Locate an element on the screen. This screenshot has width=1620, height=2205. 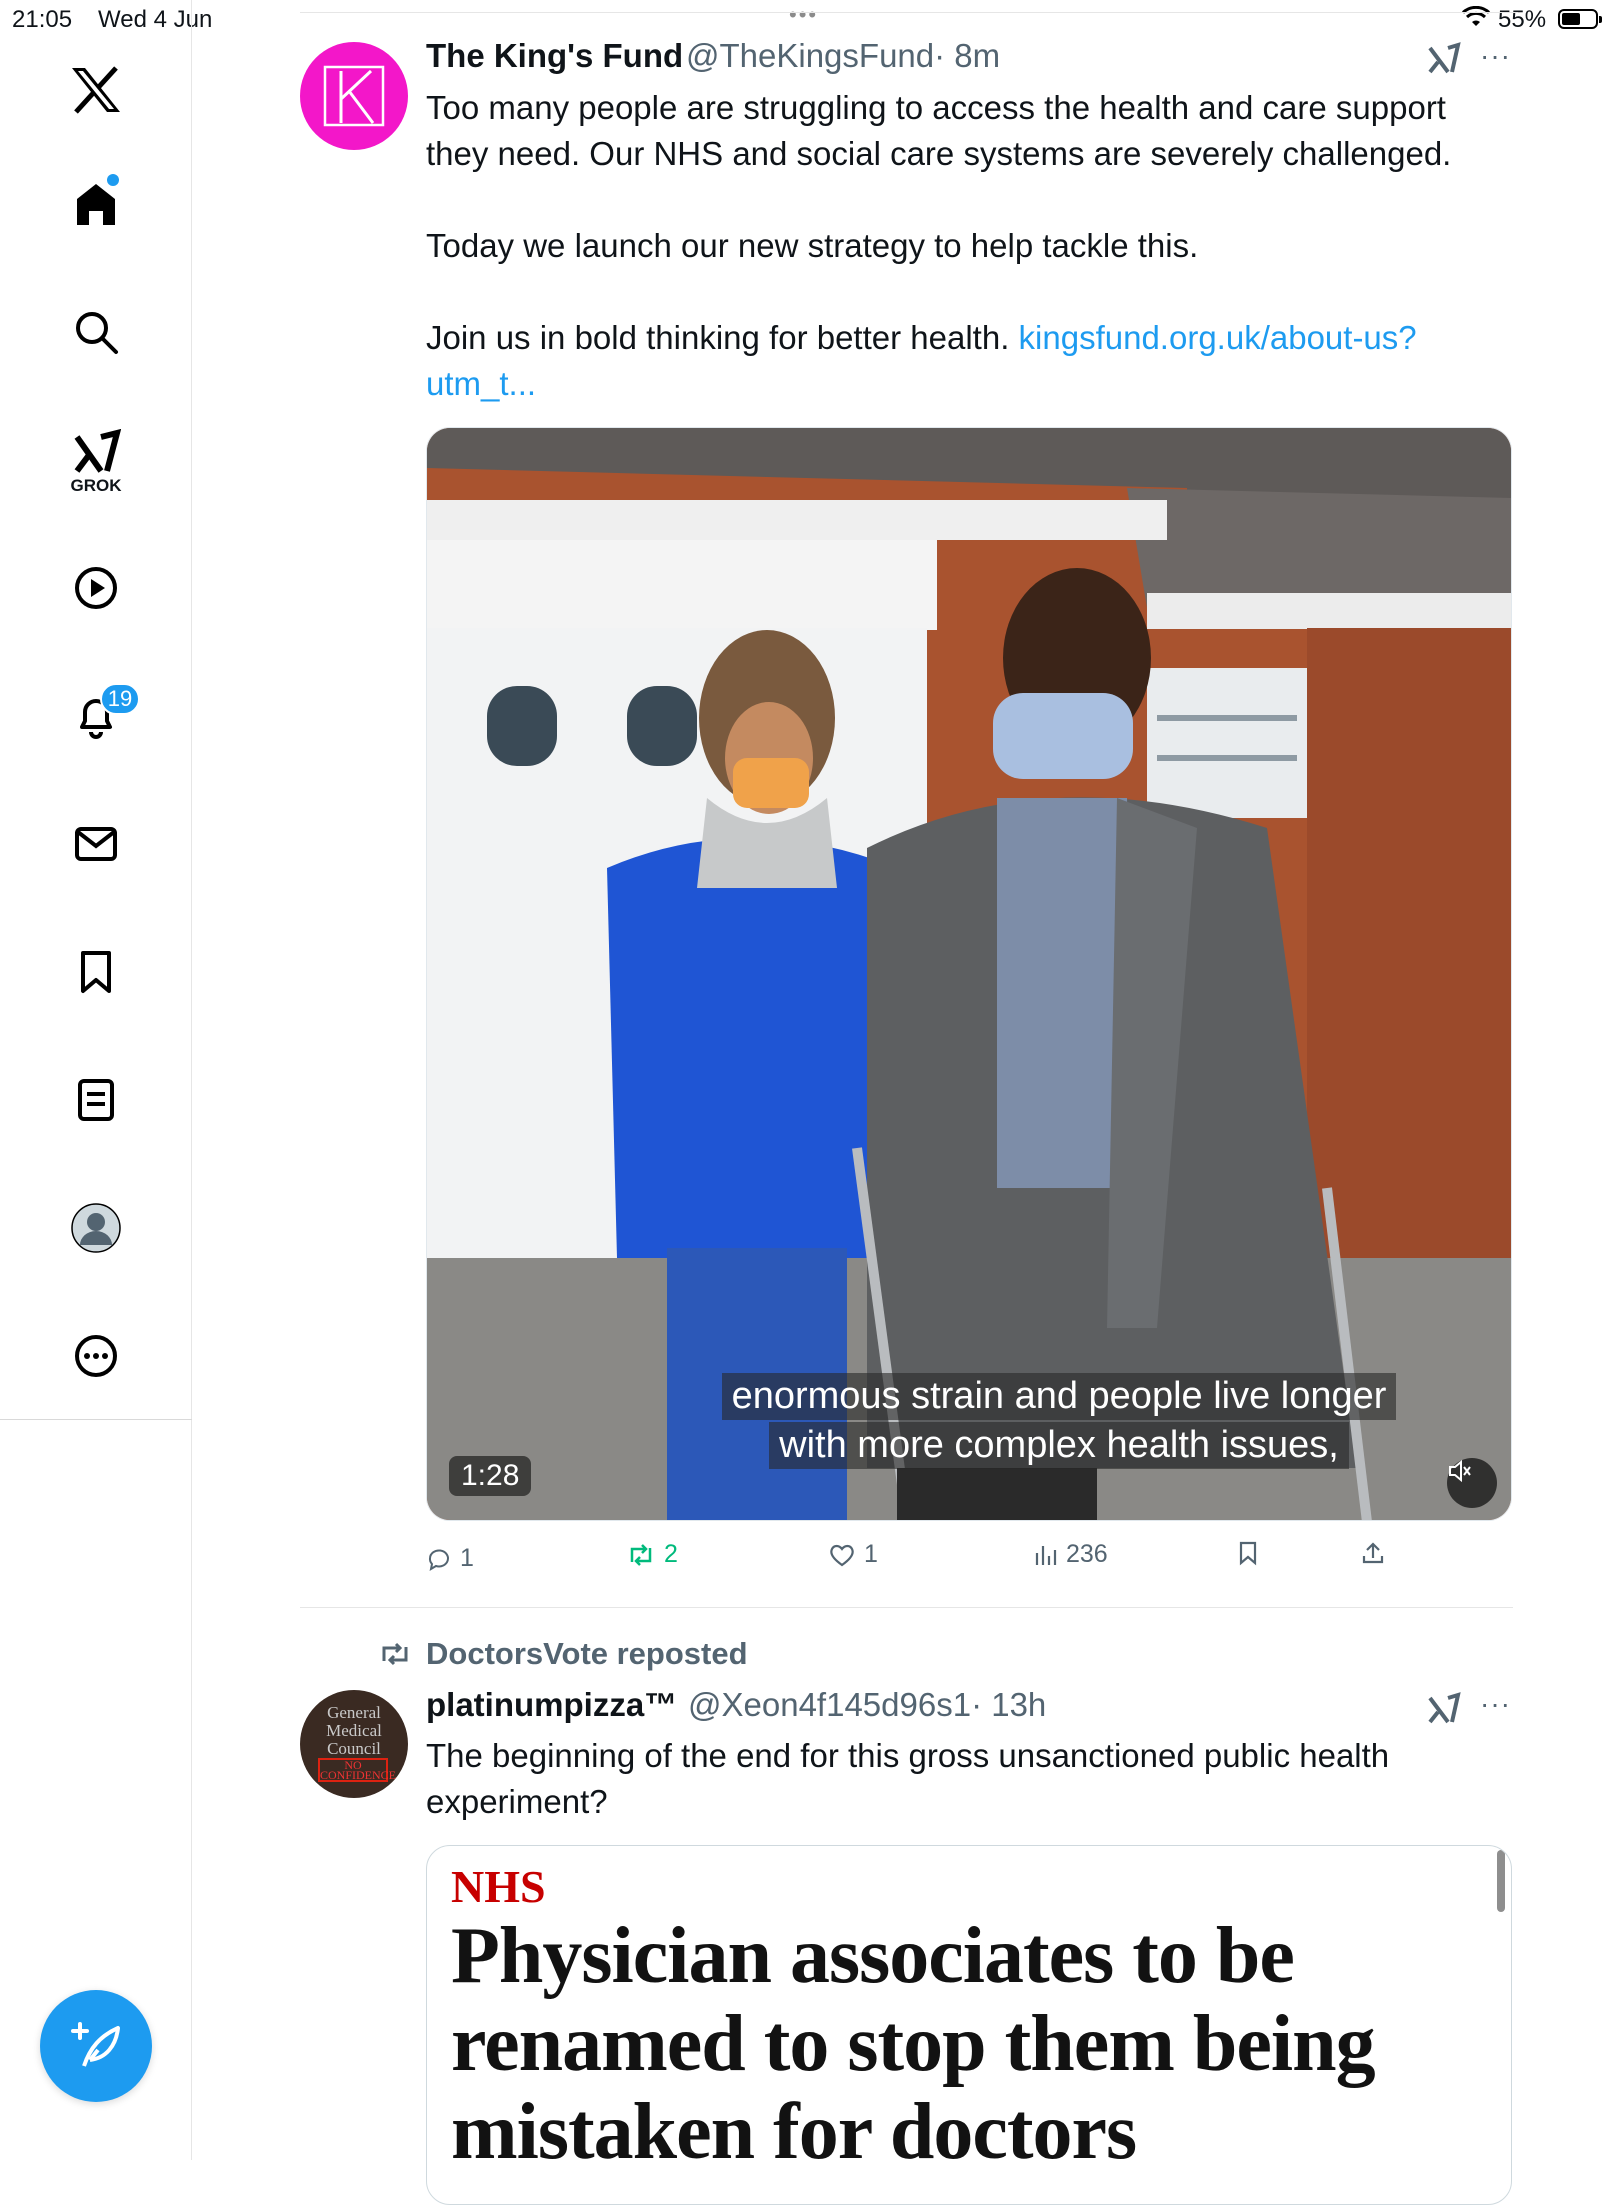
caption-line: with more complex health issues, is located at coordinates (1059, 1445).